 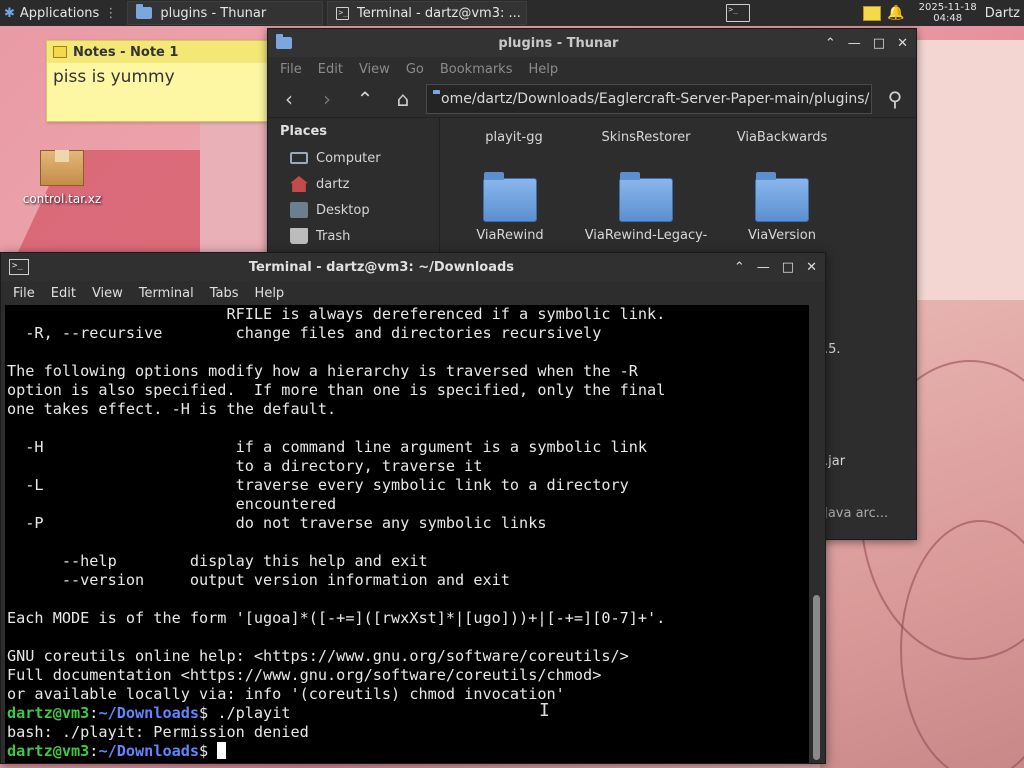 What do you see at coordinates (514, 131) in the screenshot?
I see `file-item: playit-gg` at bounding box center [514, 131].